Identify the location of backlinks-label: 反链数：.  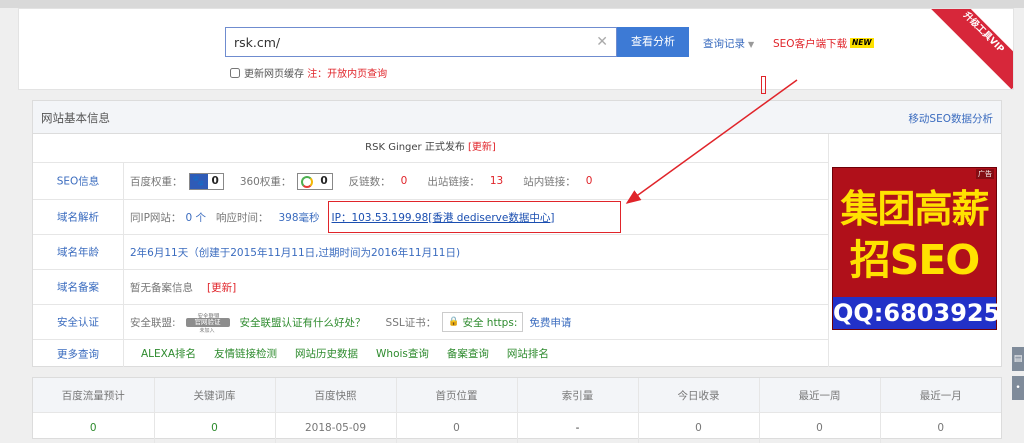
(370, 181).